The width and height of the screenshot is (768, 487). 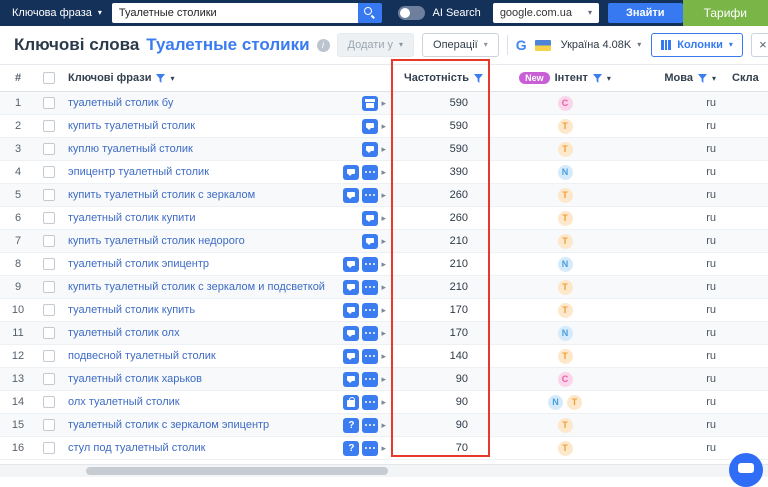 What do you see at coordinates (196, 78) in the screenshot?
I see `header-phrases: Ключові фрази ▾` at bounding box center [196, 78].